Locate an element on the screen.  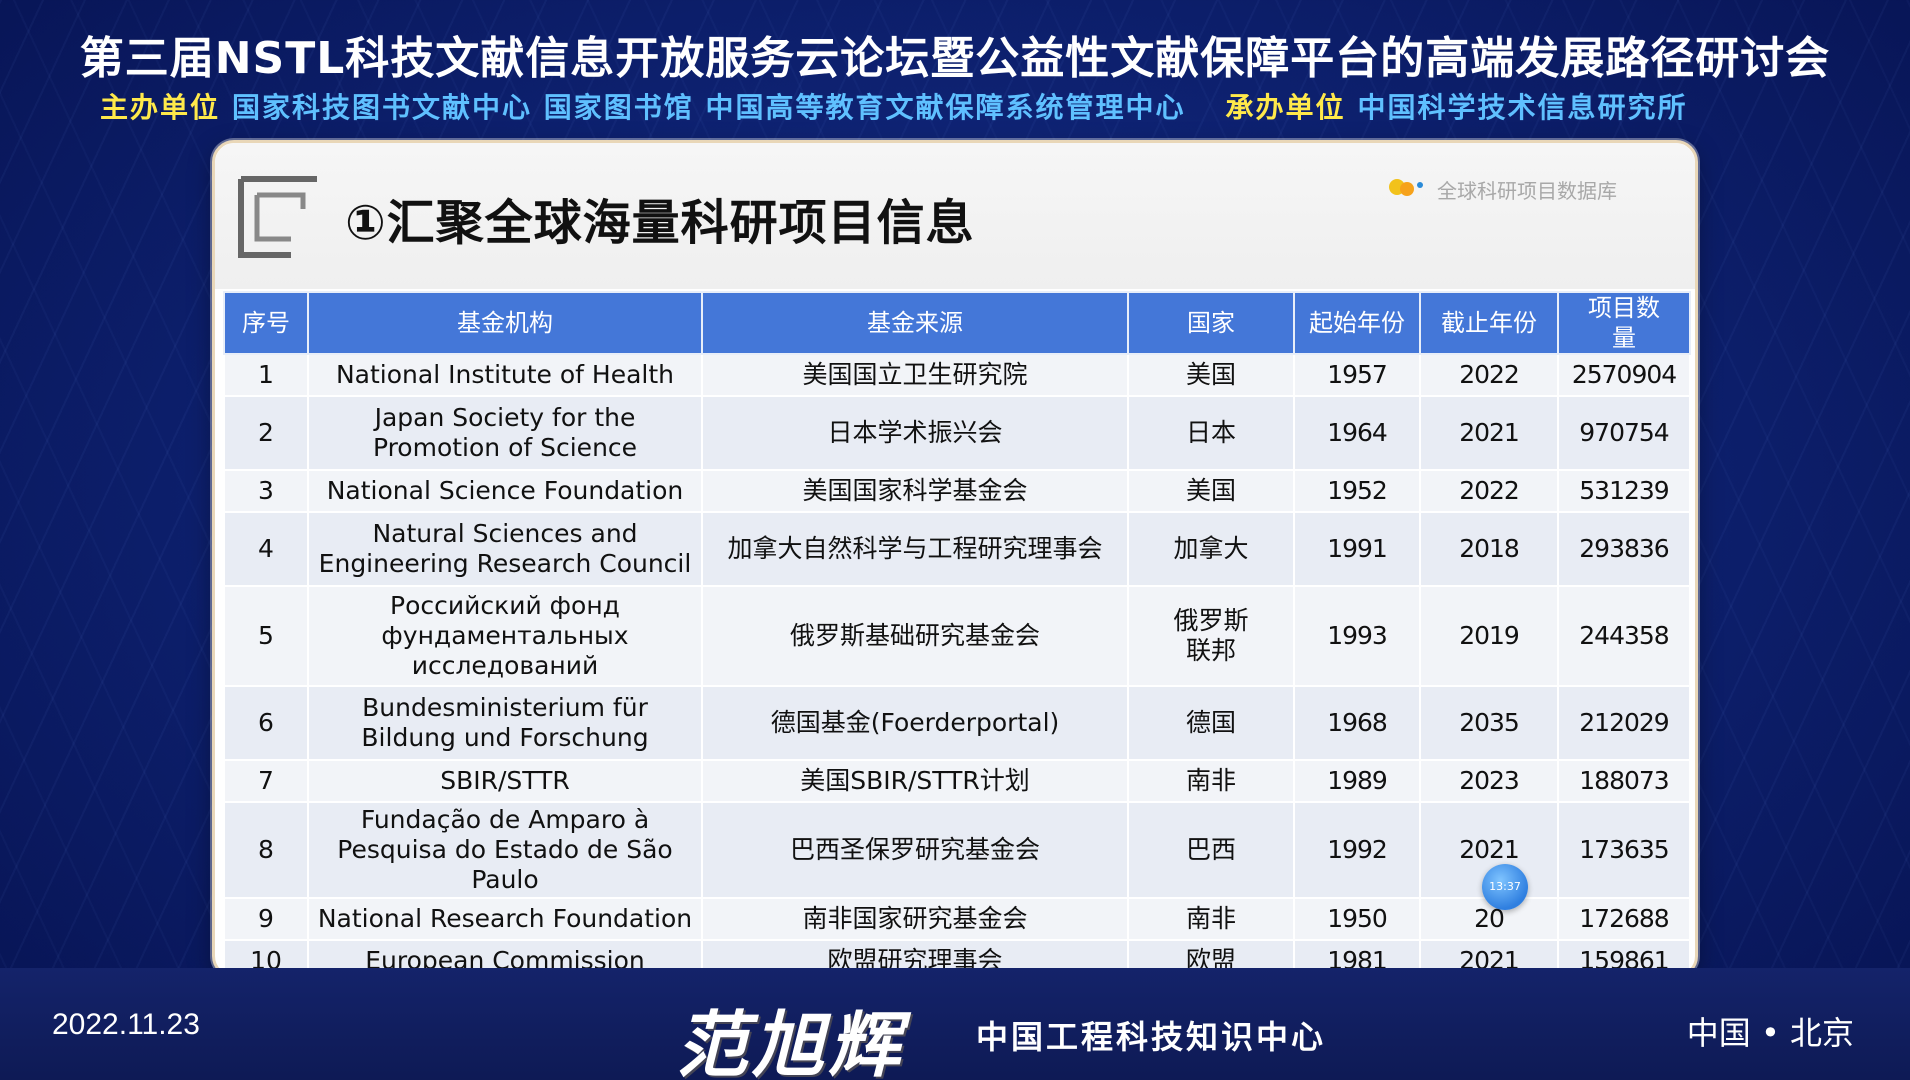
cell-start-year: 1957 is located at coordinates (1357, 375).